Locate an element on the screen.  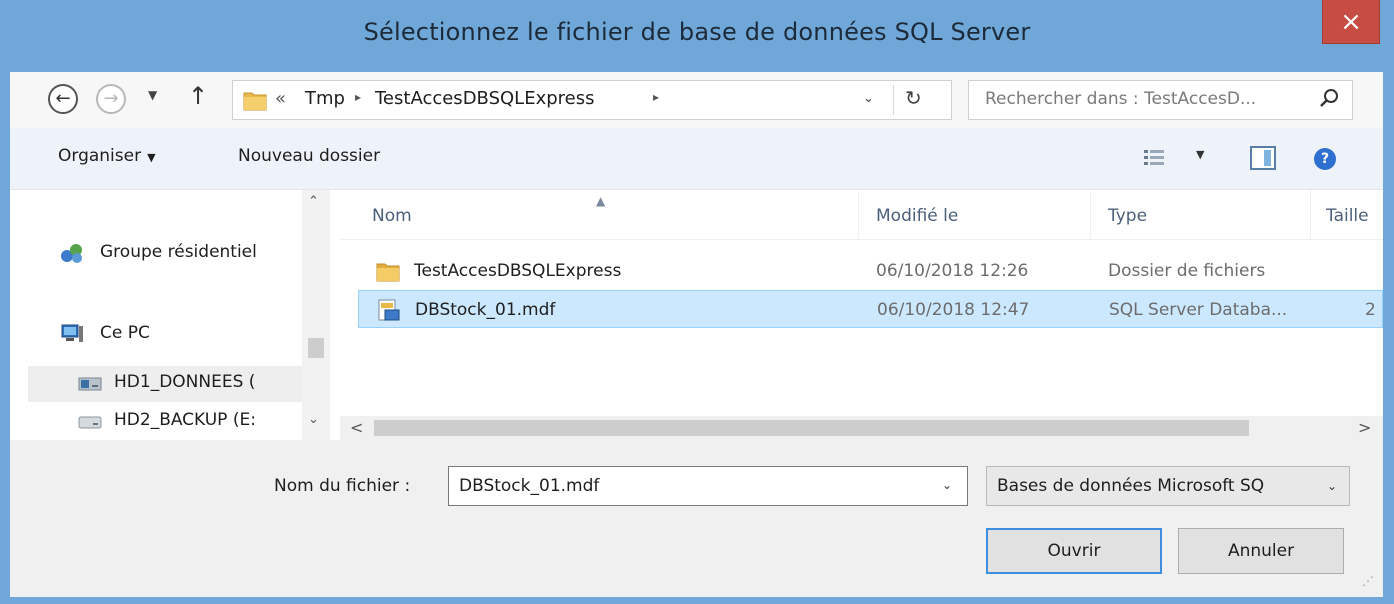
search-icon is located at coordinates (1329, 98).